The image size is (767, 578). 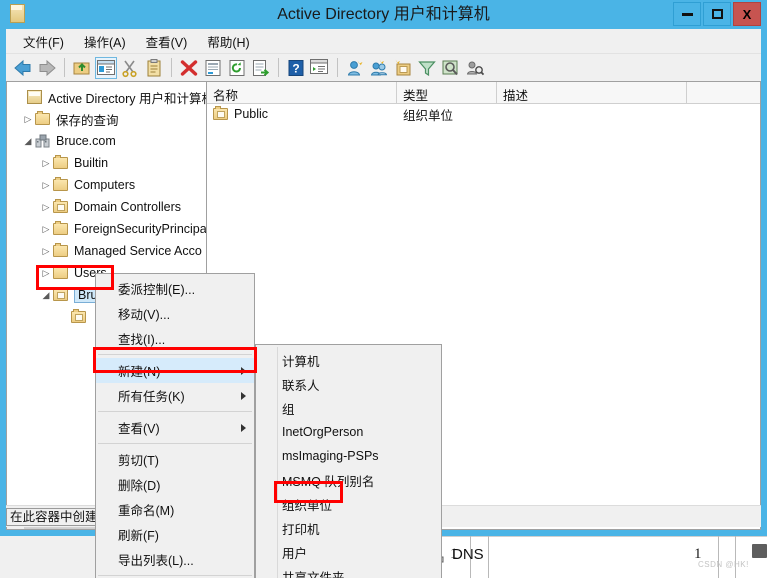 I want to click on cell-name: Public, so click(x=302, y=113).